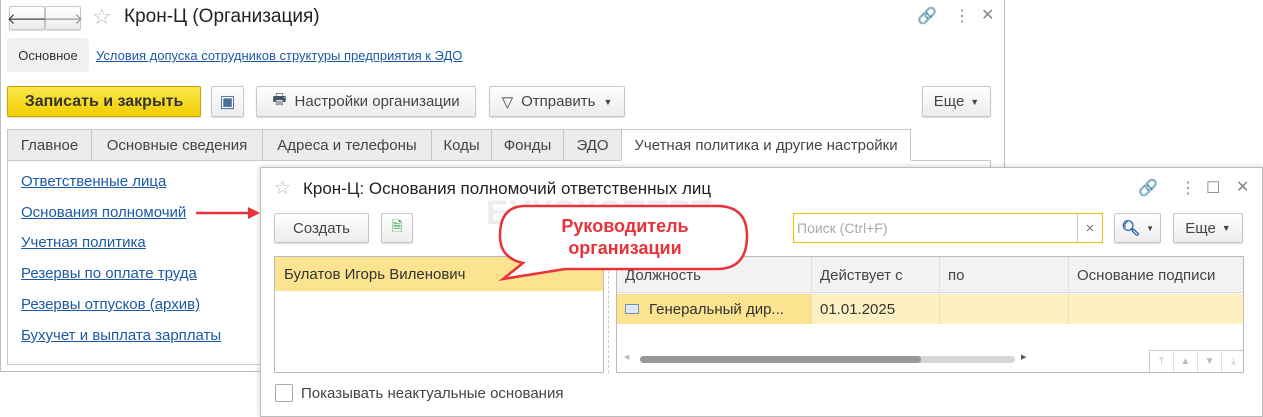  What do you see at coordinates (1131, 228) in the screenshot?
I see `magnifier-icon: 🔍︎` at bounding box center [1131, 228].